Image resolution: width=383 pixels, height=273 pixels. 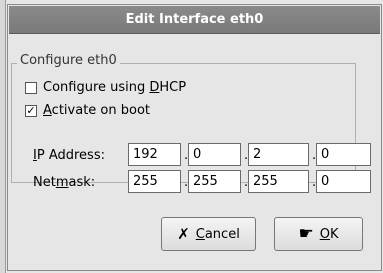 I want to click on ip-octet-4: 0, so click(x=343, y=154).